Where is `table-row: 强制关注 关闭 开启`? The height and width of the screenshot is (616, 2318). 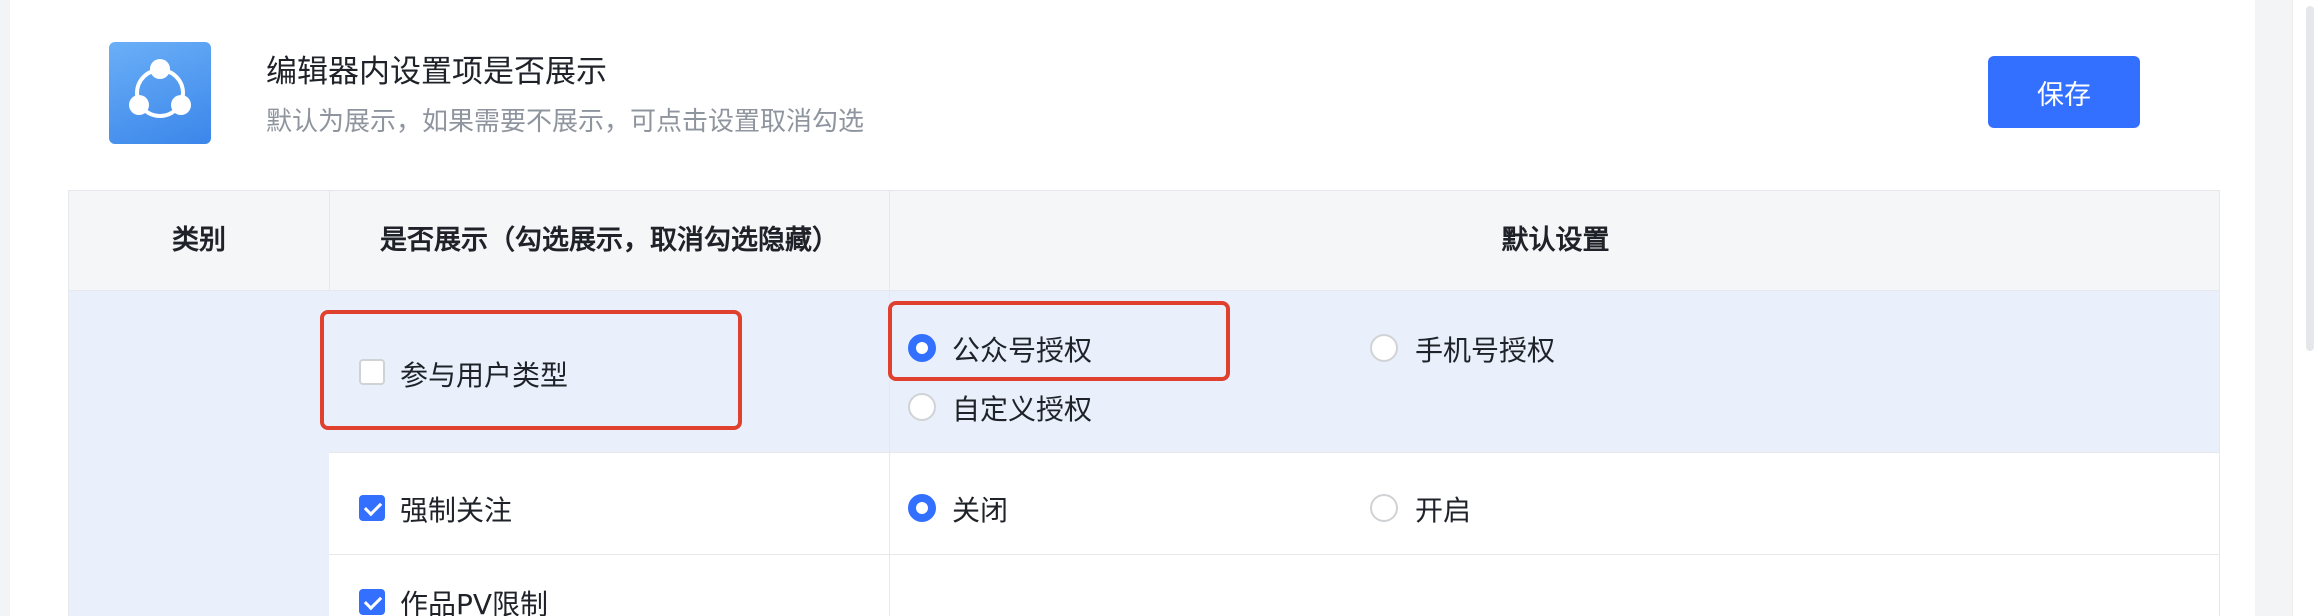 table-row: 强制关注 关闭 开启 is located at coordinates (1274, 504).